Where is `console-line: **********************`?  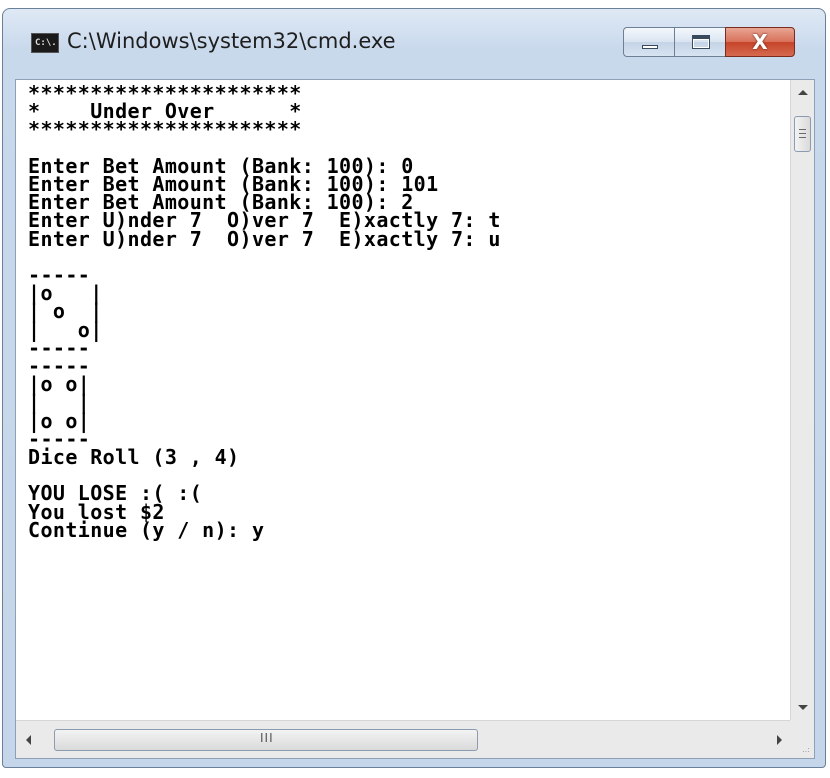 console-line: ********************** is located at coordinates (165, 129).